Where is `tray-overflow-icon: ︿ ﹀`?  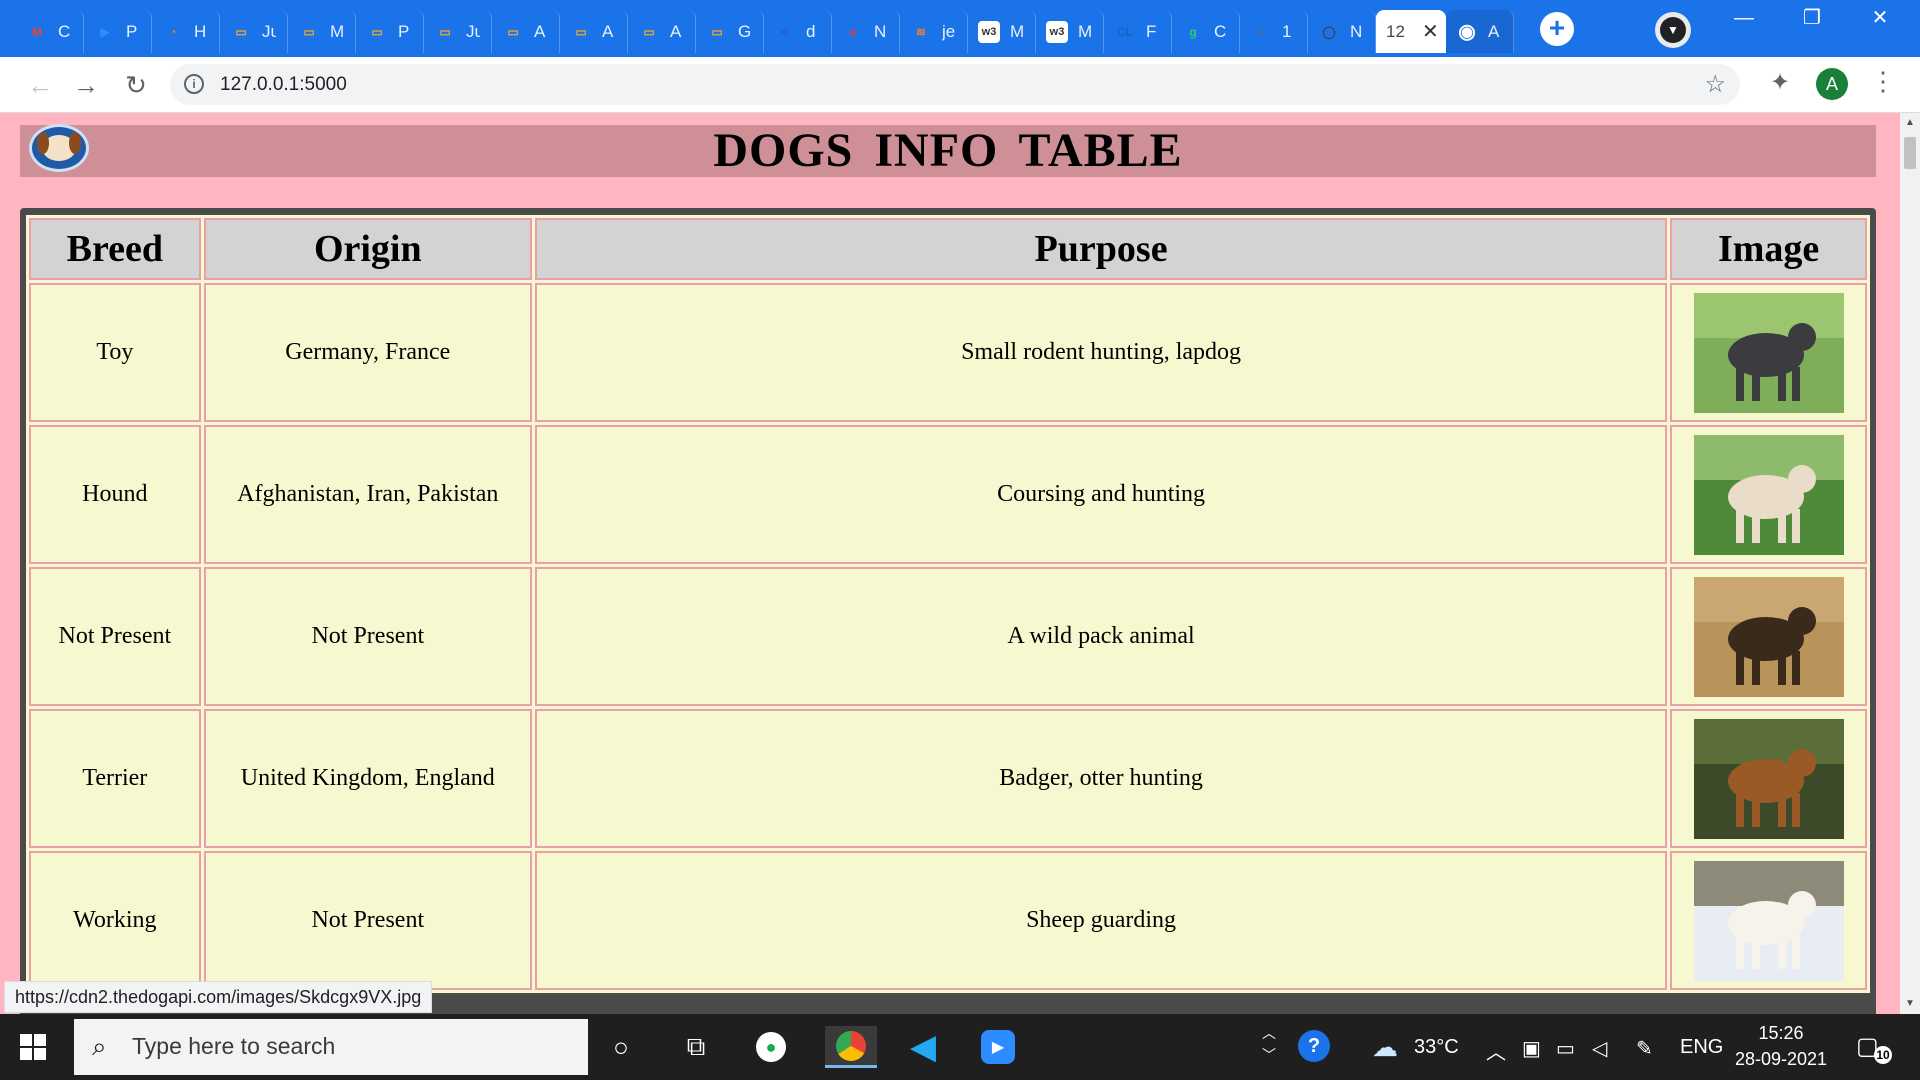 tray-overflow-icon: ︿ ﹀ is located at coordinates (1269, 1044).